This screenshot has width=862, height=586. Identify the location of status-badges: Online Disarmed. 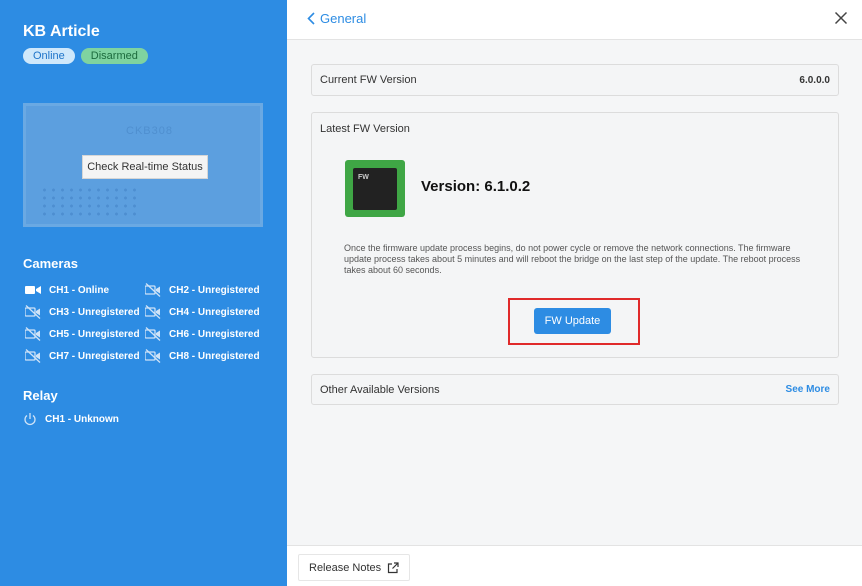
(85, 56).